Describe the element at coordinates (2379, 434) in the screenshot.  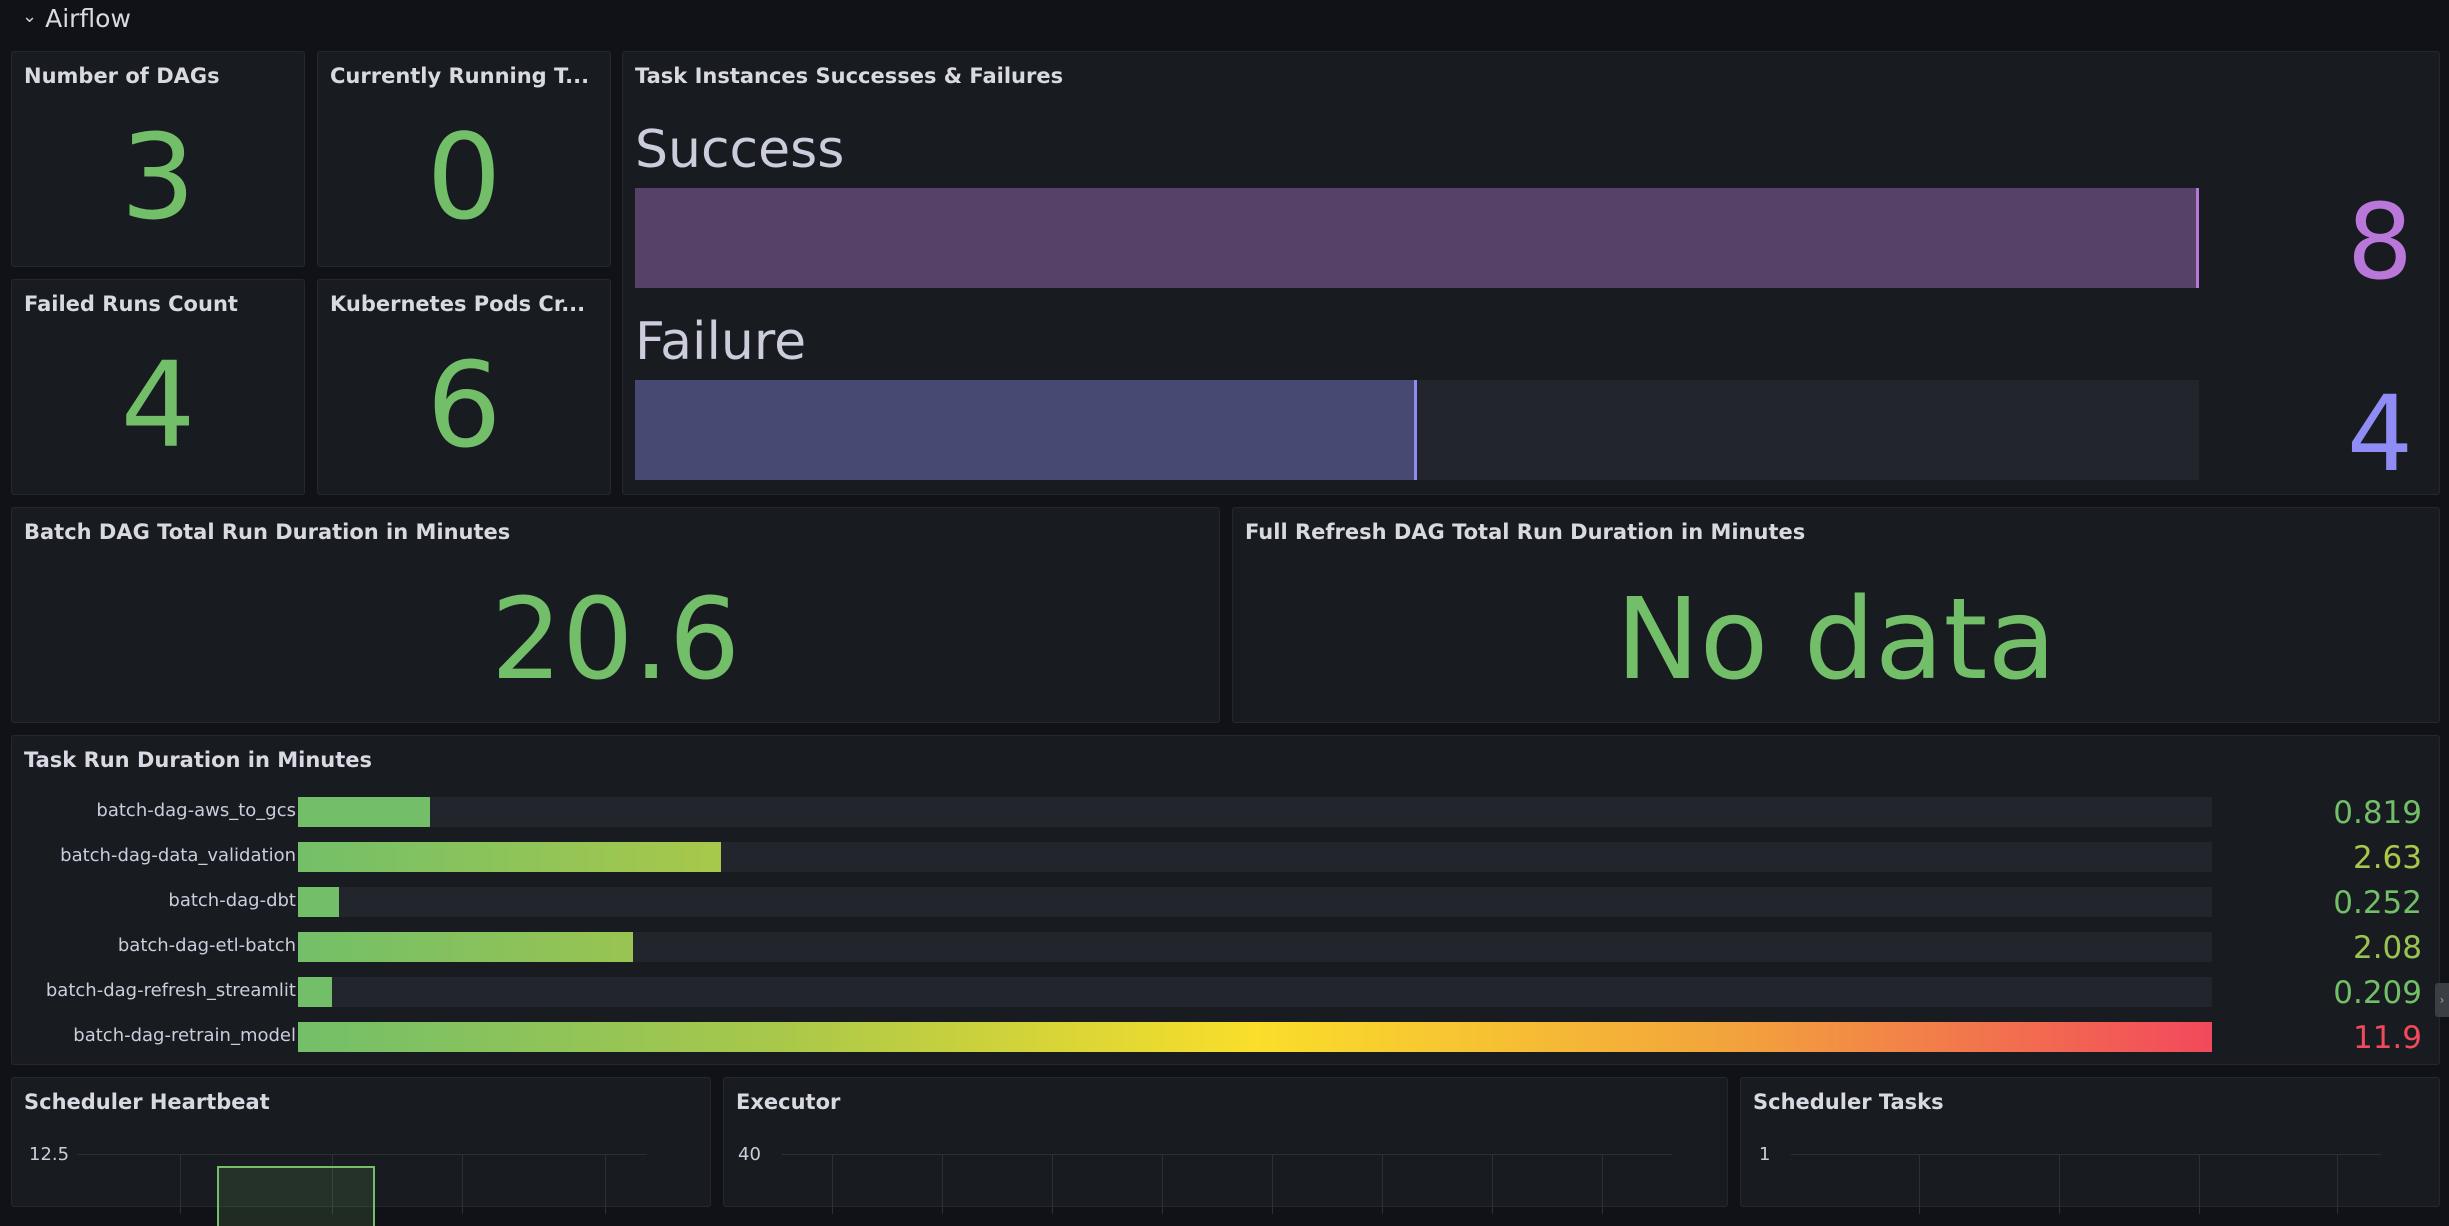
I see `gauge-value-failure: 4` at that location.